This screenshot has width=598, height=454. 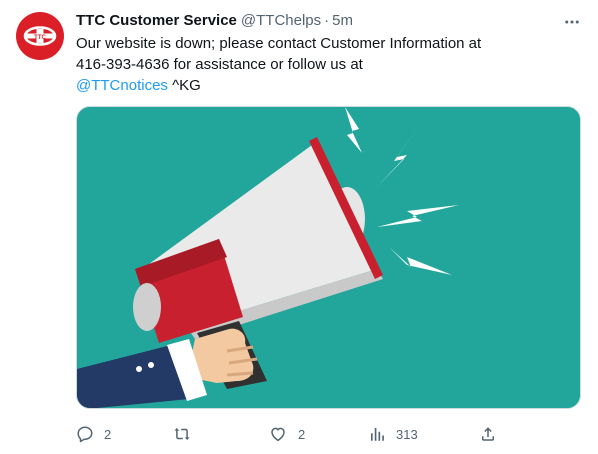 What do you see at coordinates (93, 434) in the screenshot?
I see `reply-button: 2` at bounding box center [93, 434].